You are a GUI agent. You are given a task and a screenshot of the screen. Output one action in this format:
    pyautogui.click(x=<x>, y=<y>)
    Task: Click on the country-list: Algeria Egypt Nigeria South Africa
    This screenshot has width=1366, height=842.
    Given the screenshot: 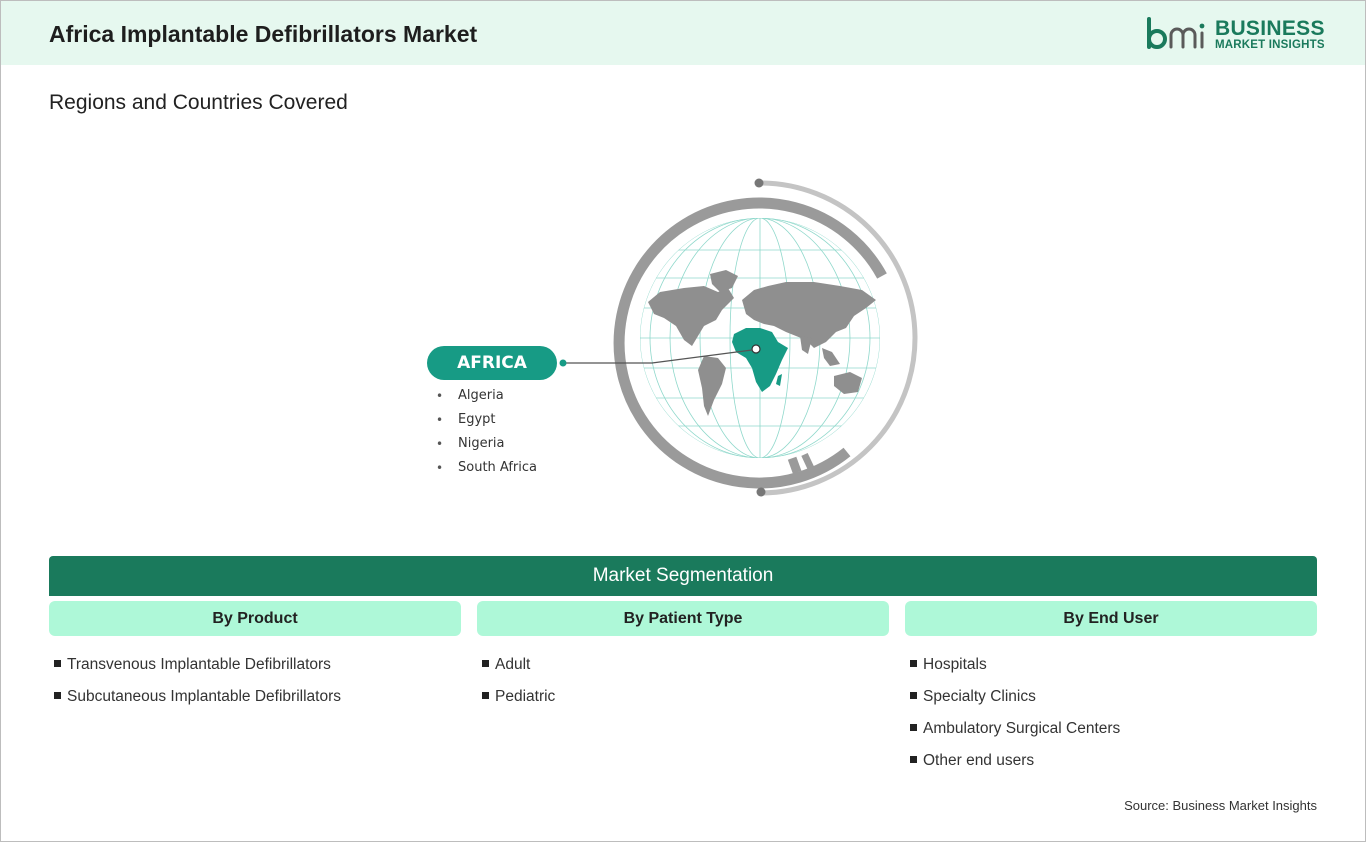 What is the action you would take?
    pyautogui.click(x=486, y=435)
    